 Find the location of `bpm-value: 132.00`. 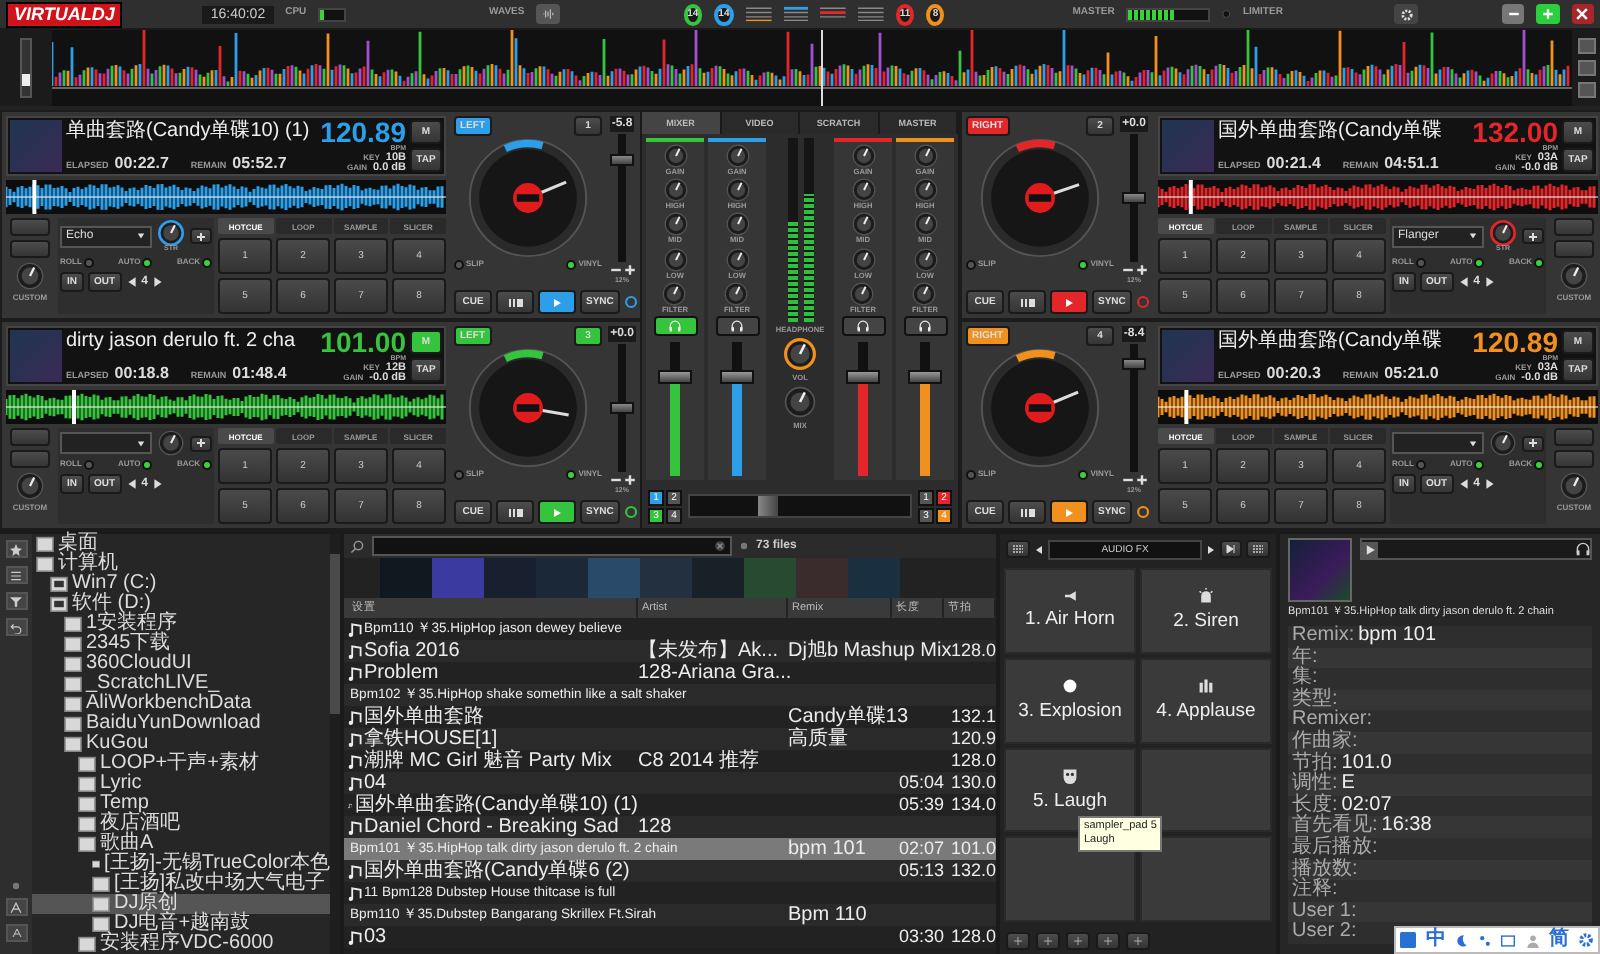

bpm-value: 132.00 is located at coordinates (1515, 133).